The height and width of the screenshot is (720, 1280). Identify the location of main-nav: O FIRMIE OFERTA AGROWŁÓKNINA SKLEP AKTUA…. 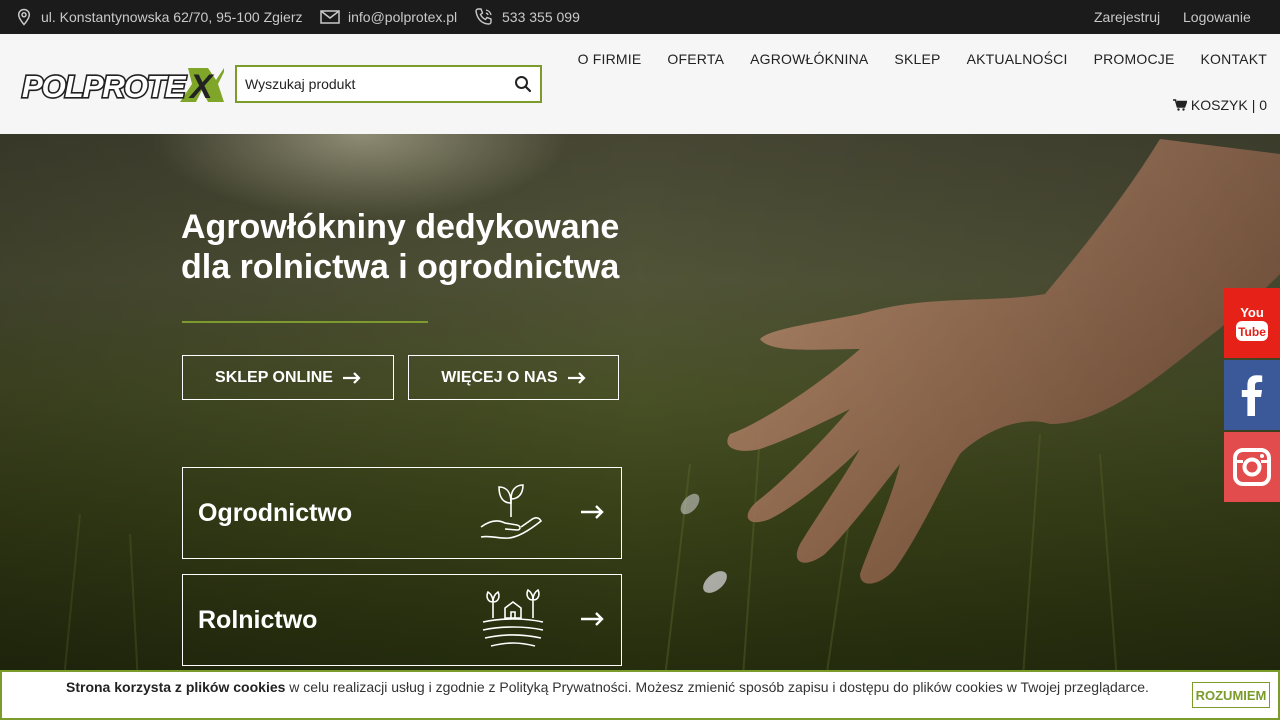
(922, 59).